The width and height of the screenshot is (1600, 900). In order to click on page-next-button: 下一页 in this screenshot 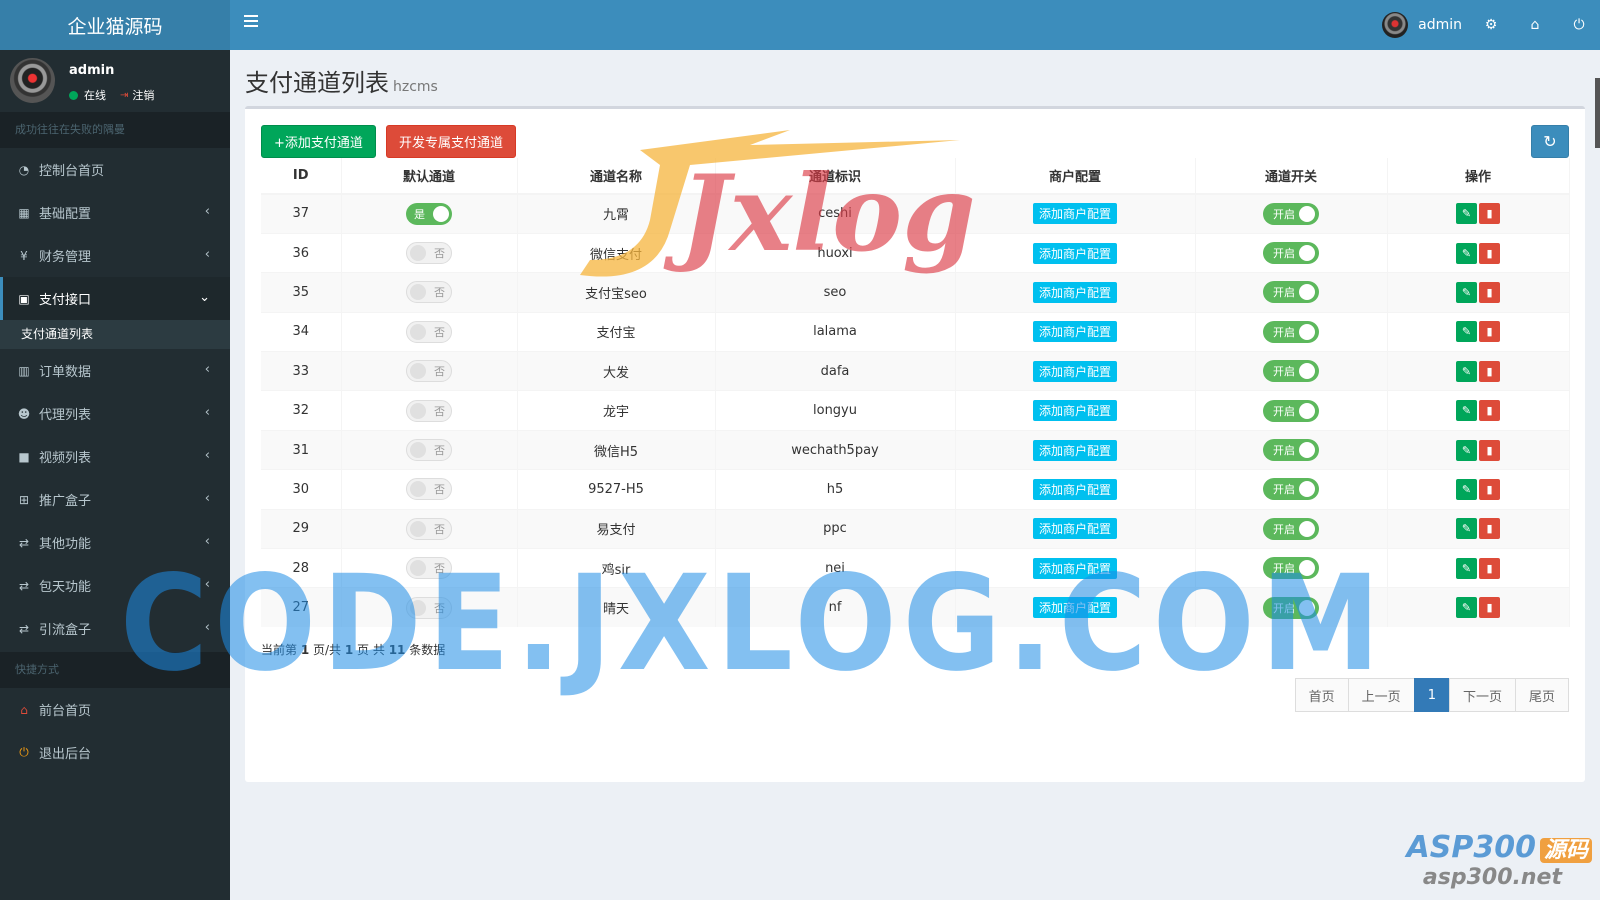, I will do `click(1482, 695)`.